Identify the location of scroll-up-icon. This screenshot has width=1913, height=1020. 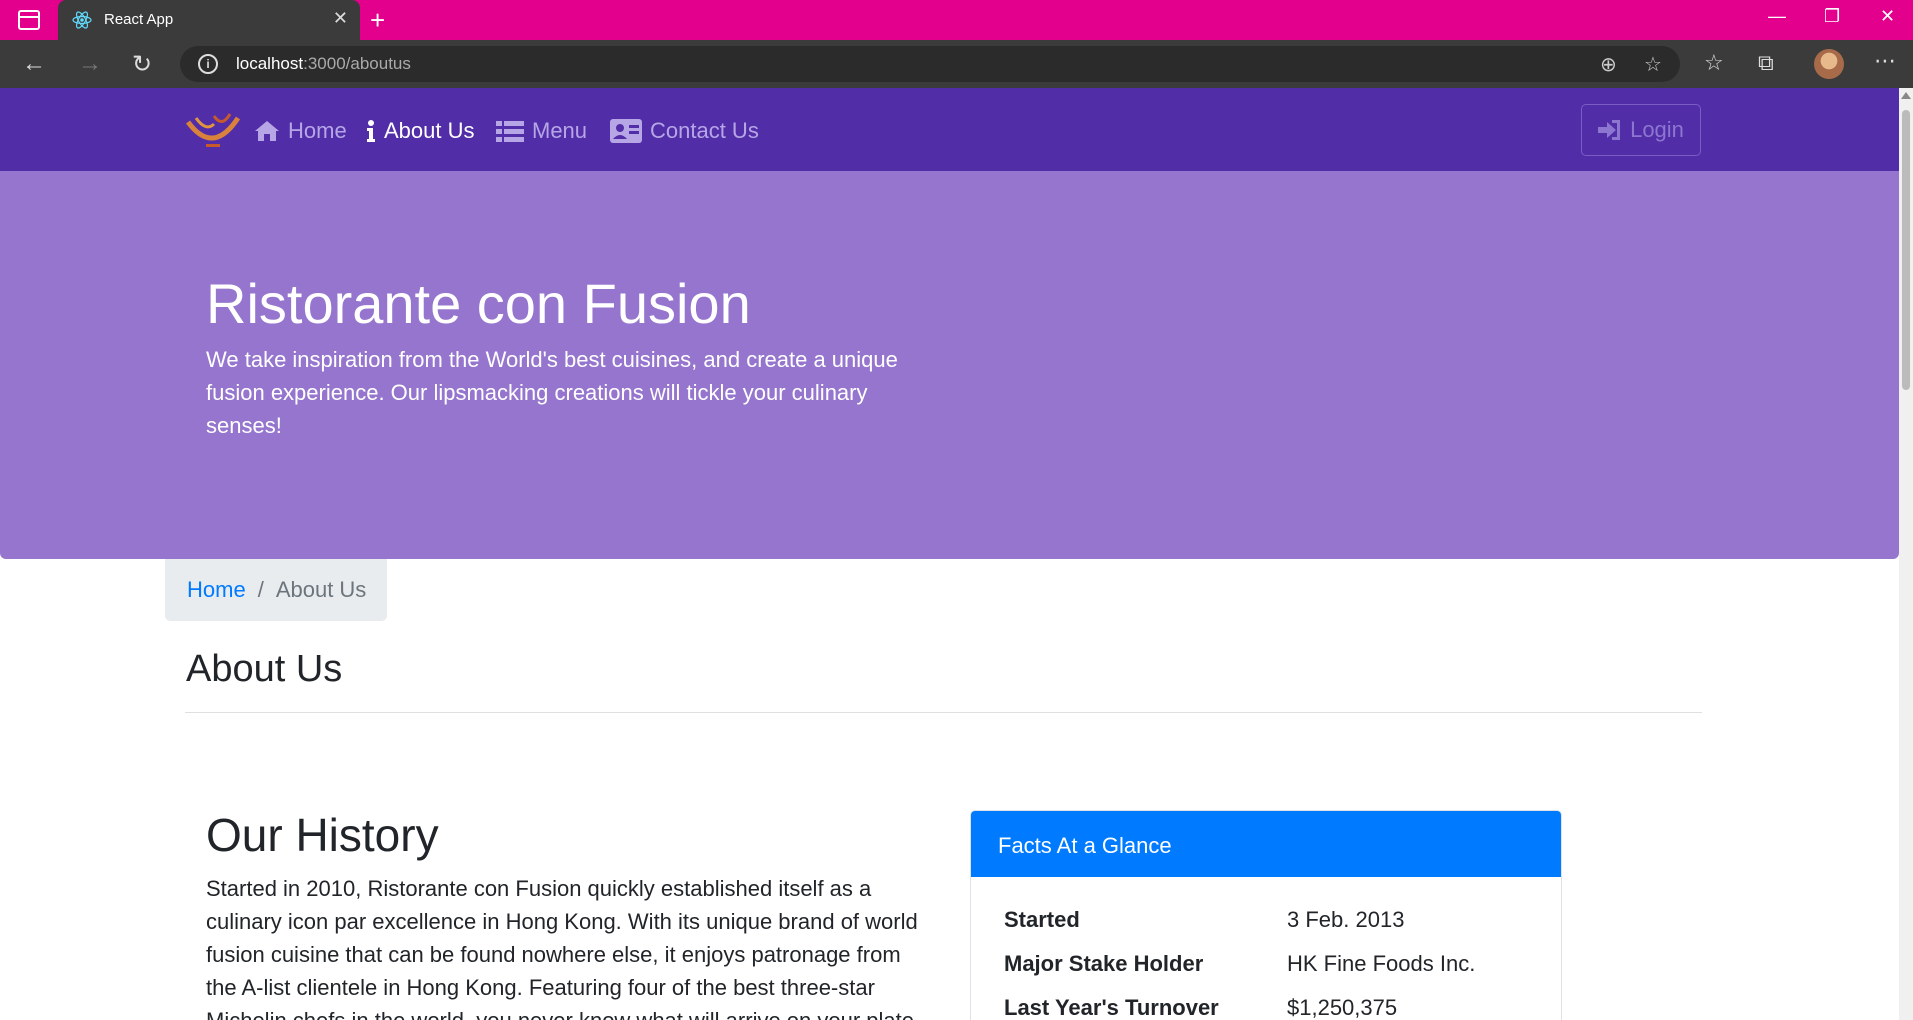
(1906, 95).